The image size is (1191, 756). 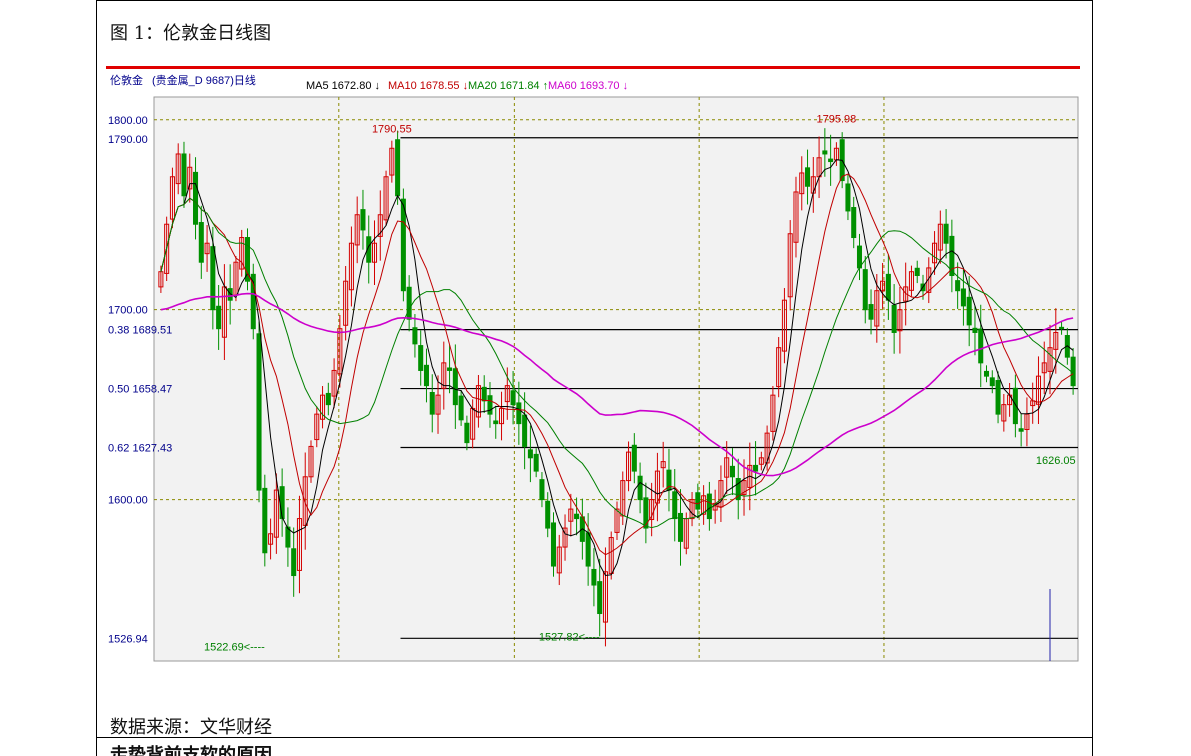 I want to click on header-contract: (贵金属_D 9687)日线, so click(x=204, y=80).